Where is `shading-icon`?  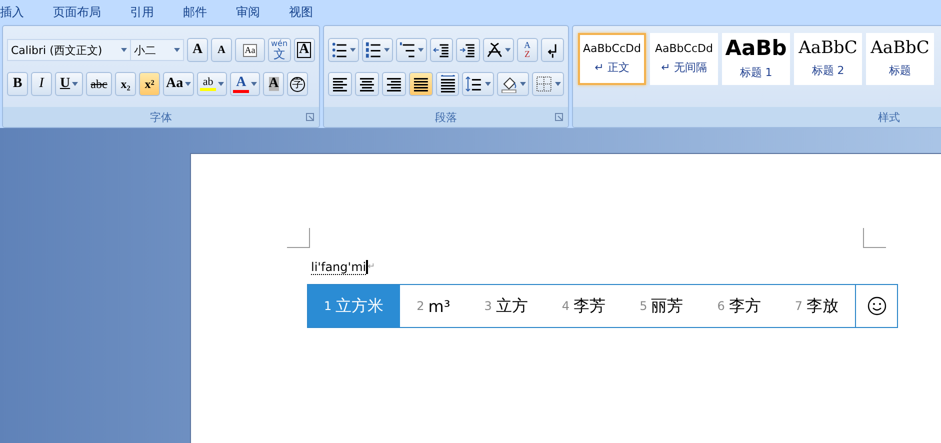
shading-icon is located at coordinates (509, 84).